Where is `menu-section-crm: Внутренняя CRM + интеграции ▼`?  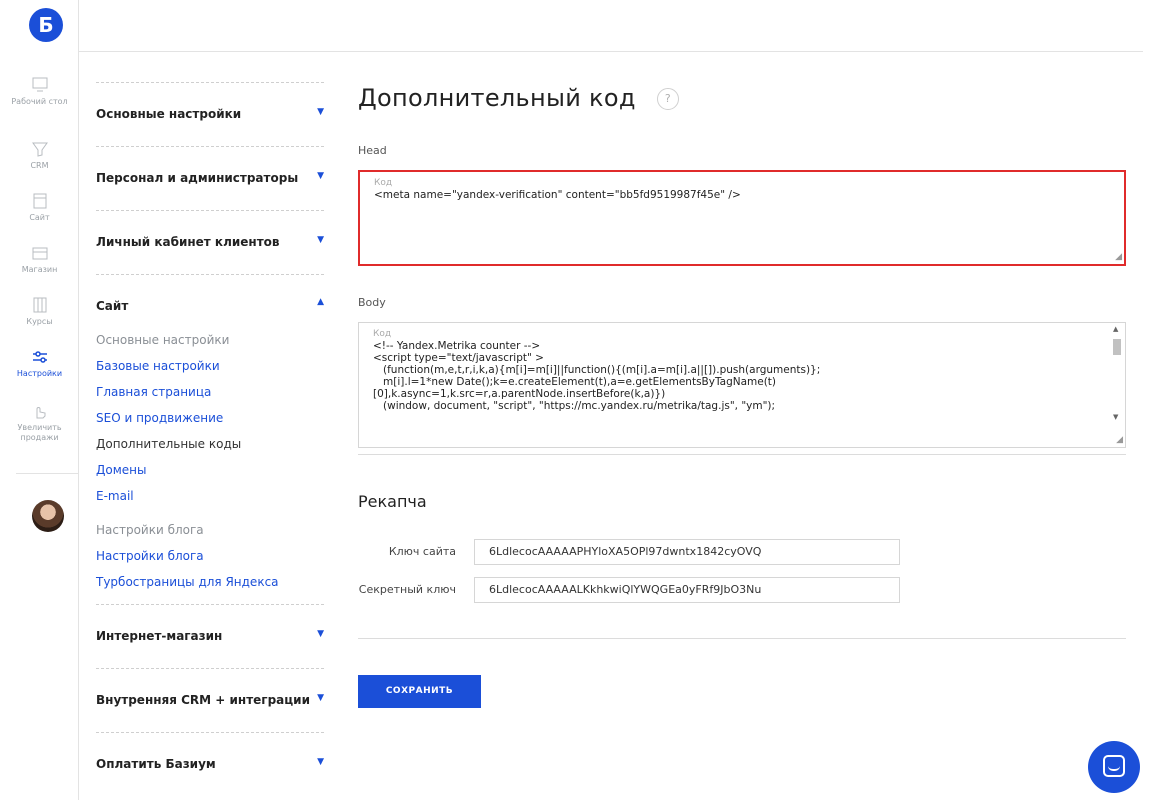 menu-section-crm: Внутренняя CRM + интеграции ▼ is located at coordinates (210, 700).